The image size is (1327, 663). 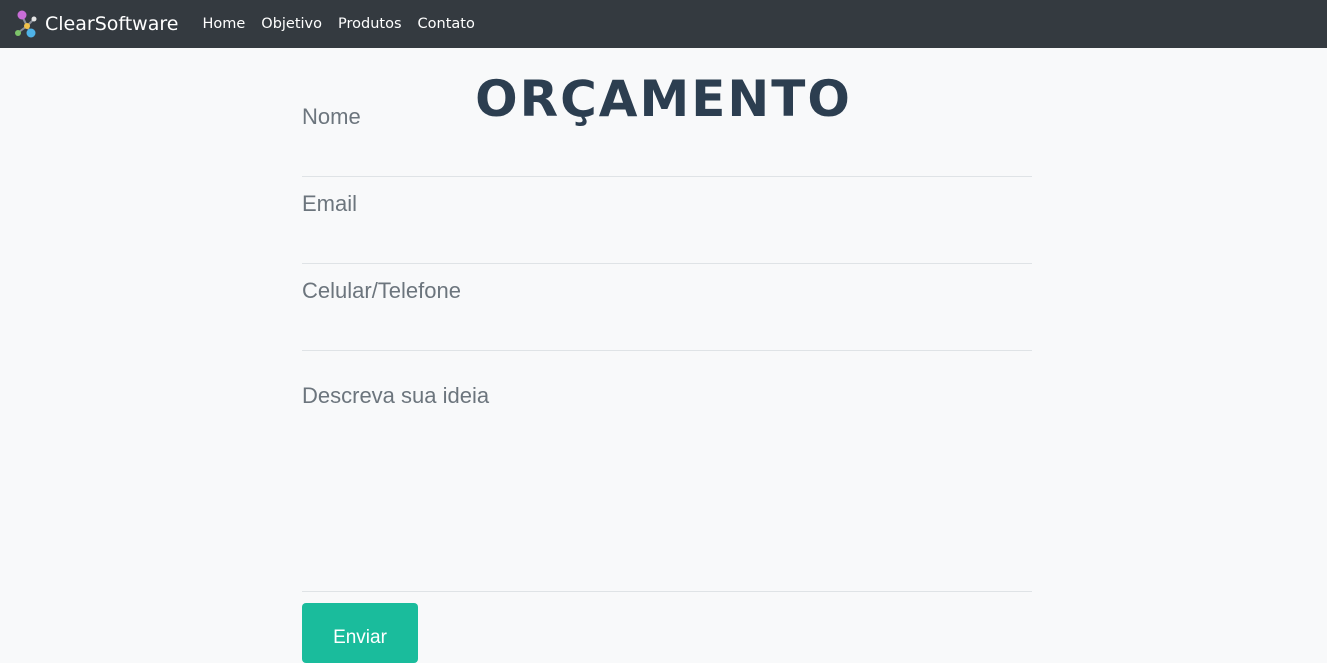 I want to click on email-input, so click(x=667, y=206).